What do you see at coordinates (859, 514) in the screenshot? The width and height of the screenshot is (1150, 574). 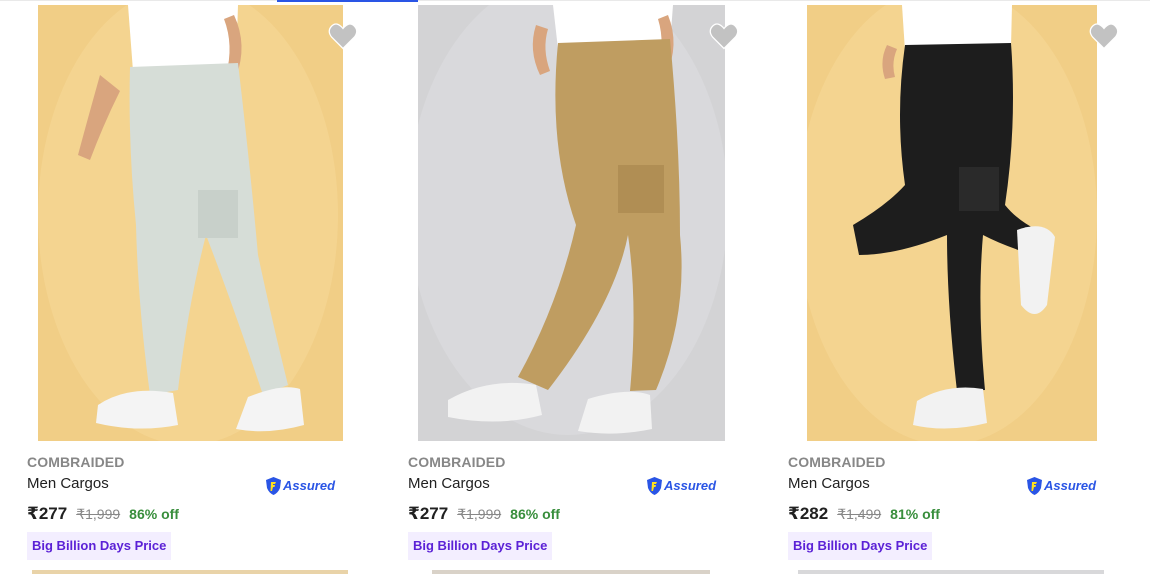 I see `original-price: ₹1,499` at bounding box center [859, 514].